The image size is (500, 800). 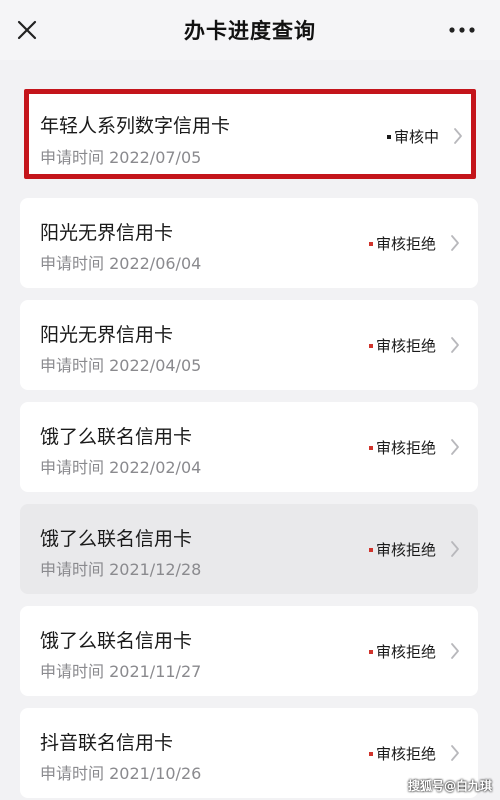 What do you see at coordinates (249, 345) in the screenshot?
I see `application-card: 阳光无界信用卡 申请时间 2022/04/05 审核拒绝` at bounding box center [249, 345].